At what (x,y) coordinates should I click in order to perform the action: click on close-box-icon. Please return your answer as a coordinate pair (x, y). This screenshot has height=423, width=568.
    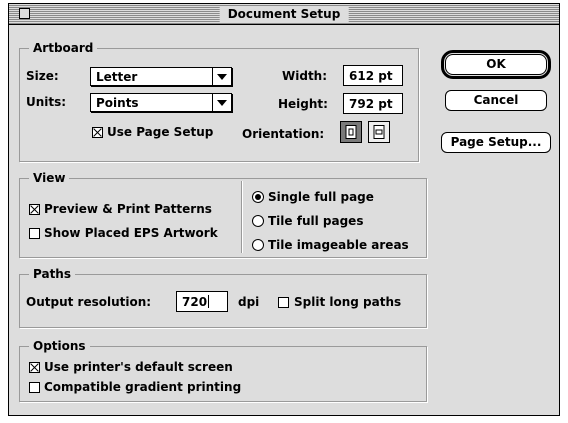
    Looking at the image, I should click on (24, 13).